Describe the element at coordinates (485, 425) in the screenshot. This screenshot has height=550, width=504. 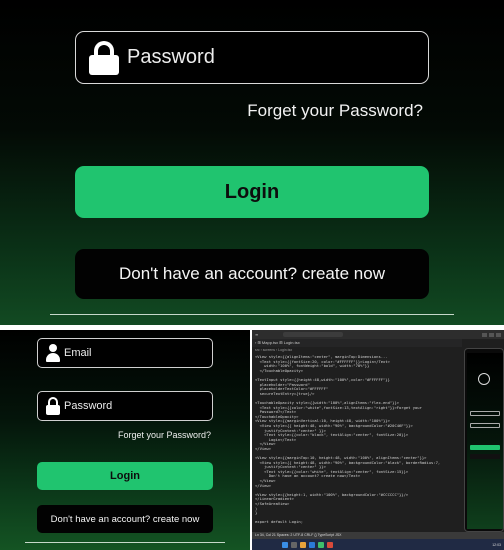
I see `emulator-password-field` at that location.